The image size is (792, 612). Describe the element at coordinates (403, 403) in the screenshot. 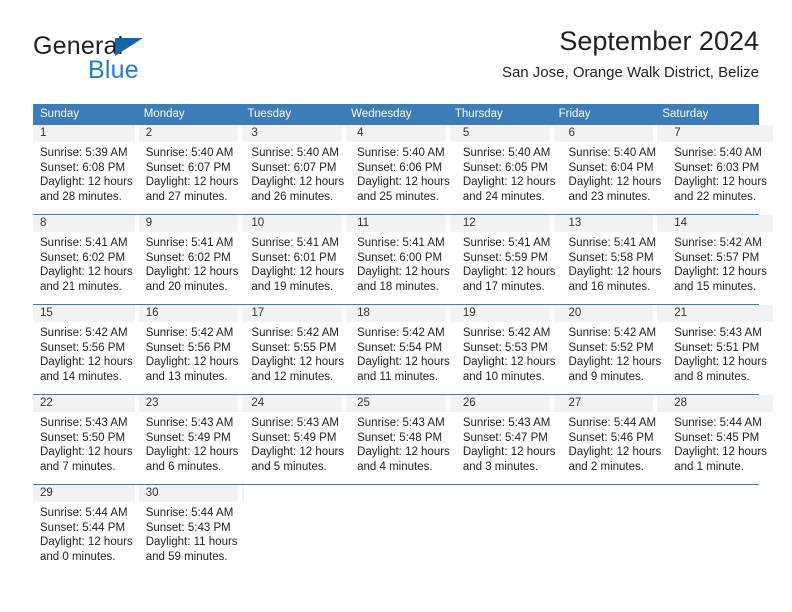

I see `day-number: 25` at that location.